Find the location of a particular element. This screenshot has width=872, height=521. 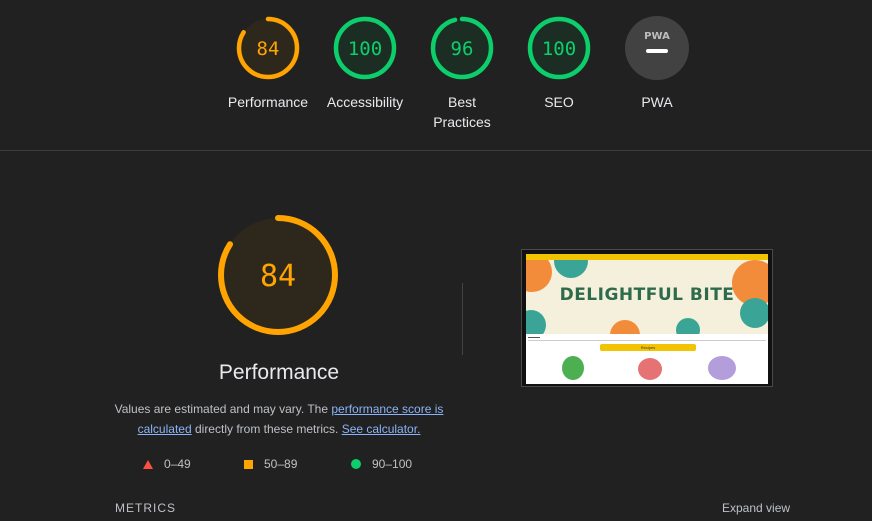

gauge-accessibility-label: Accessibility is located at coordinates (365, 102).